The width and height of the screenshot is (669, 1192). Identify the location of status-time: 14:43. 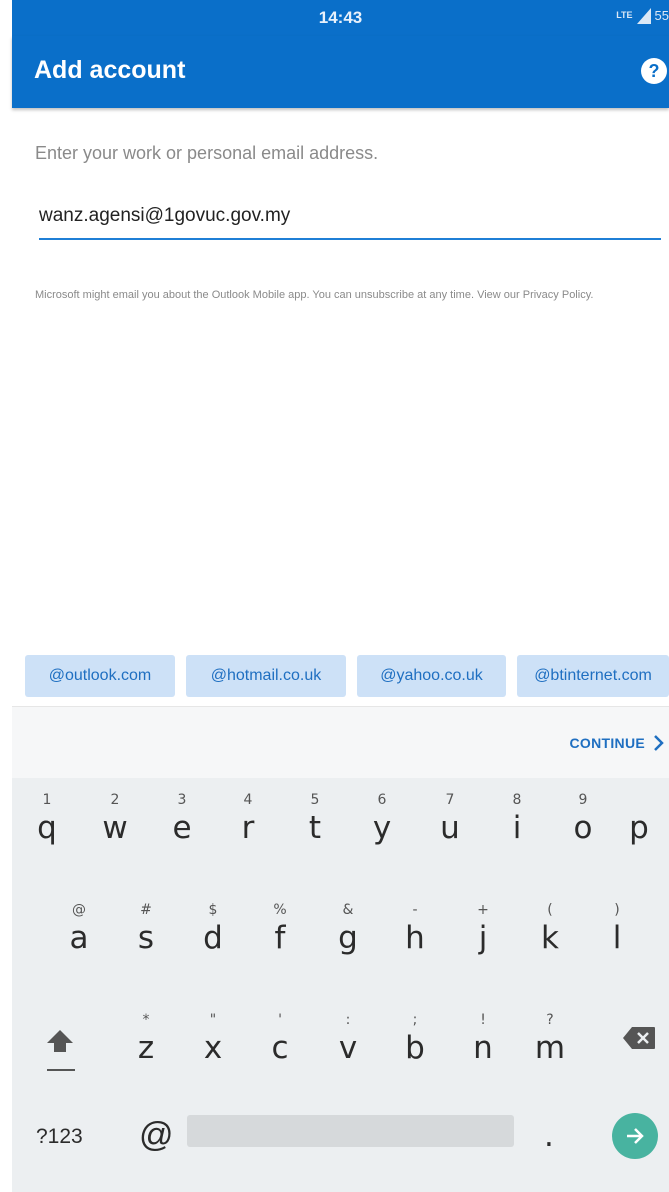
(340, 17).